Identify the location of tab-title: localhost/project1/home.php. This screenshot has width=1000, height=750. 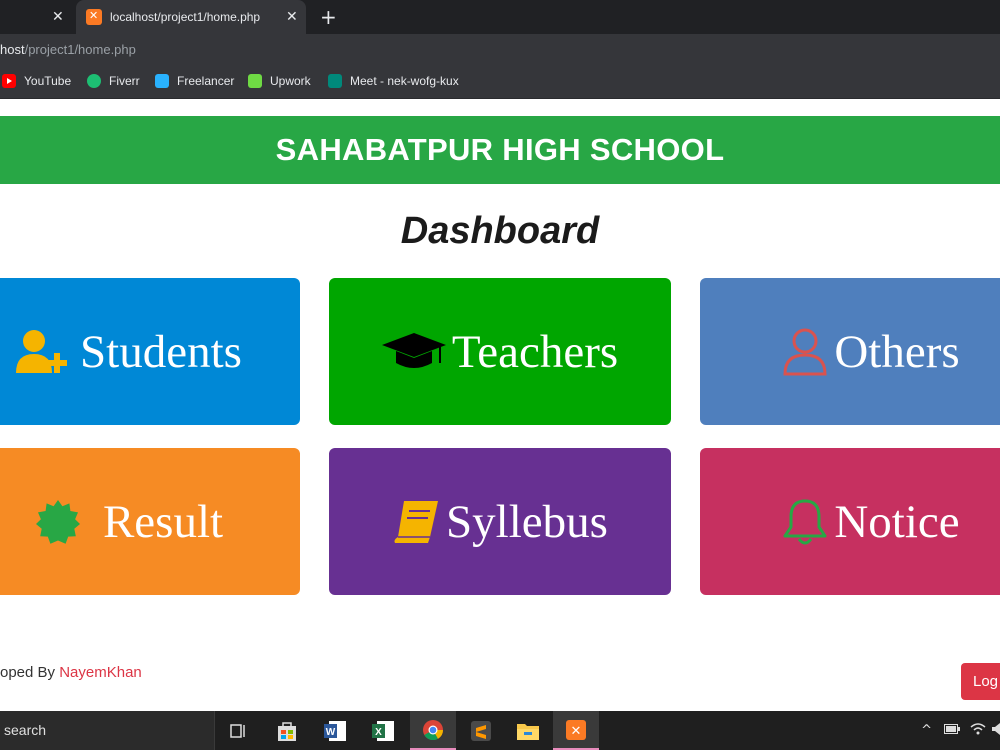
(185, 17).